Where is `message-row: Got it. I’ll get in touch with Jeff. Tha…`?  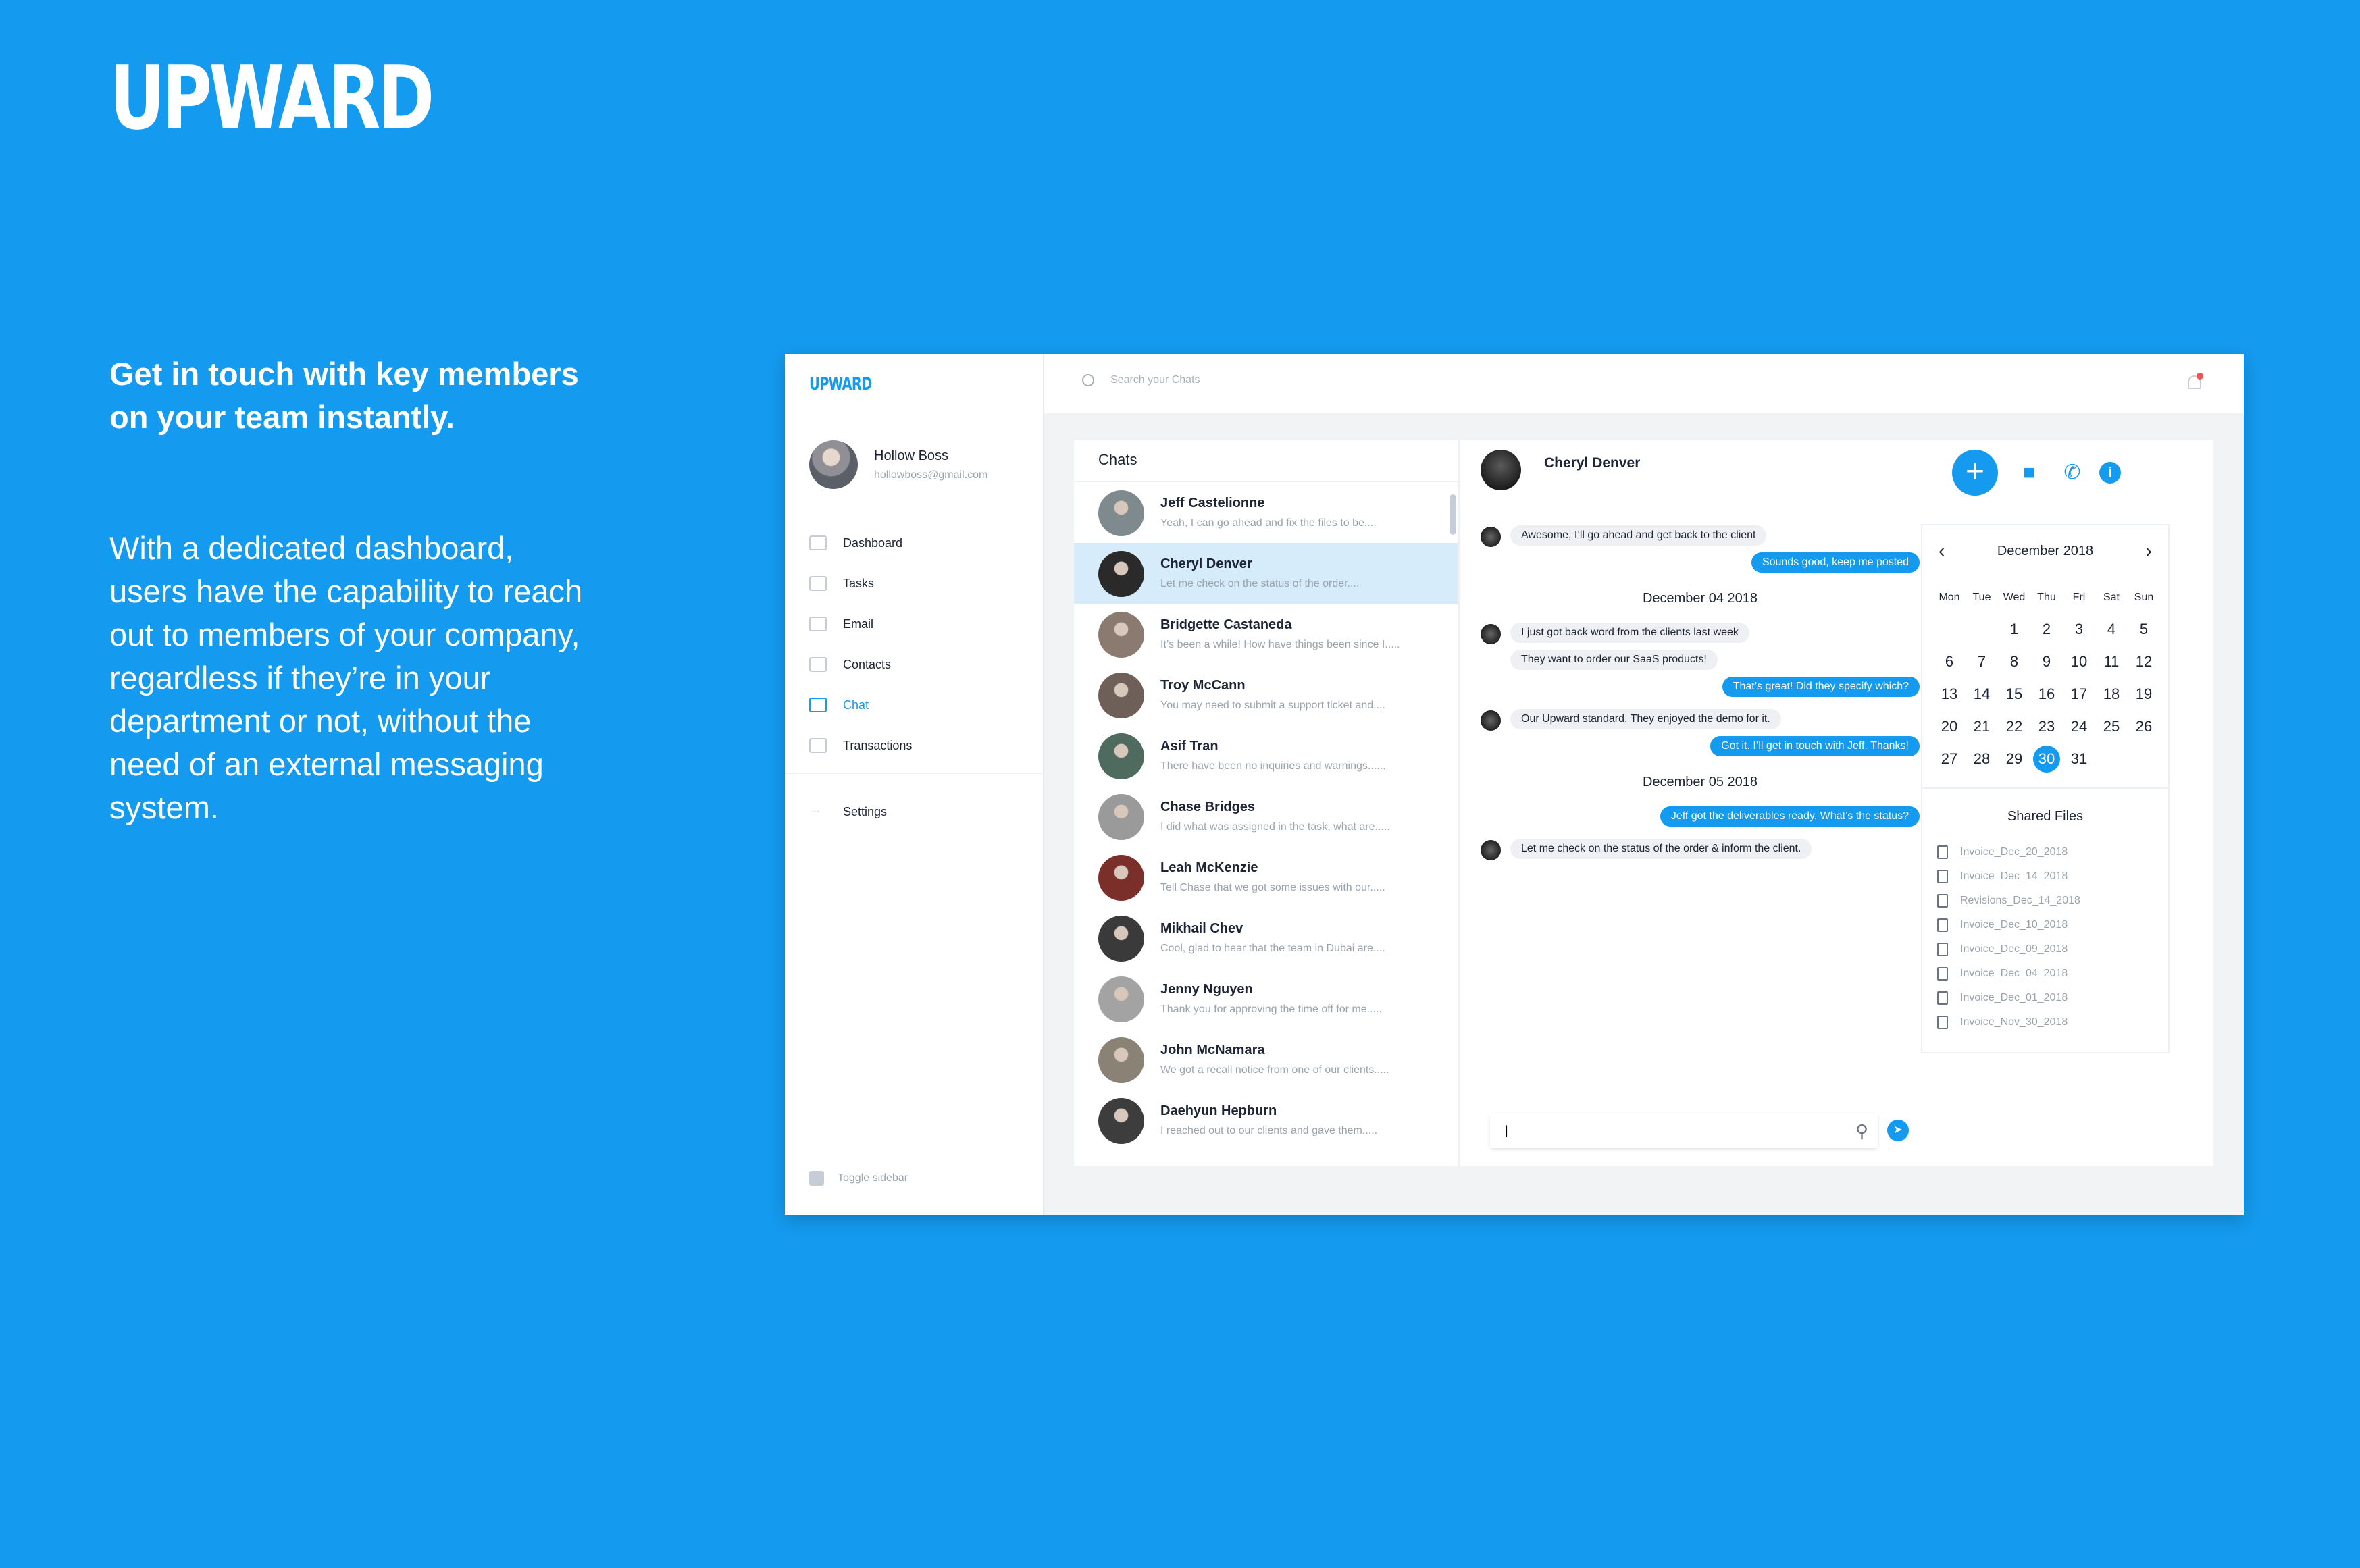 message-row: Got it. I’ll get in touch with Jeff. Tha… is located at coordinates (1700, 747).